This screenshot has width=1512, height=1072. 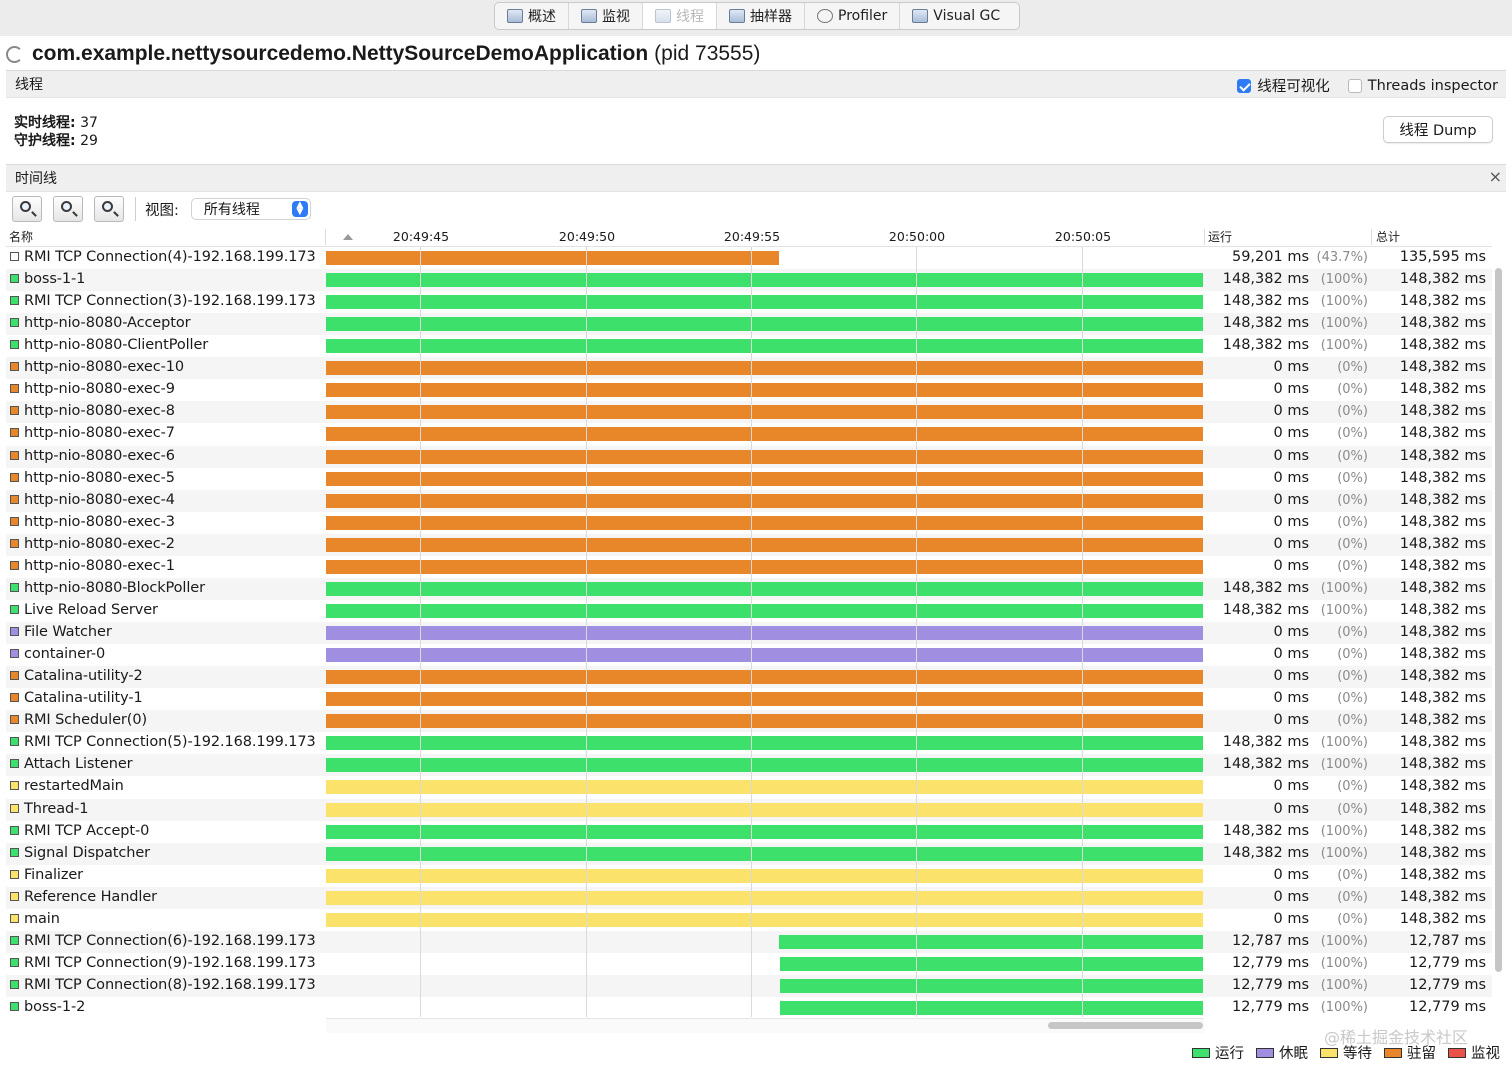 I want to click on thread-row: Reference Handler 0 ms (0%) 148,382 ms, so click(x=749, y=897).